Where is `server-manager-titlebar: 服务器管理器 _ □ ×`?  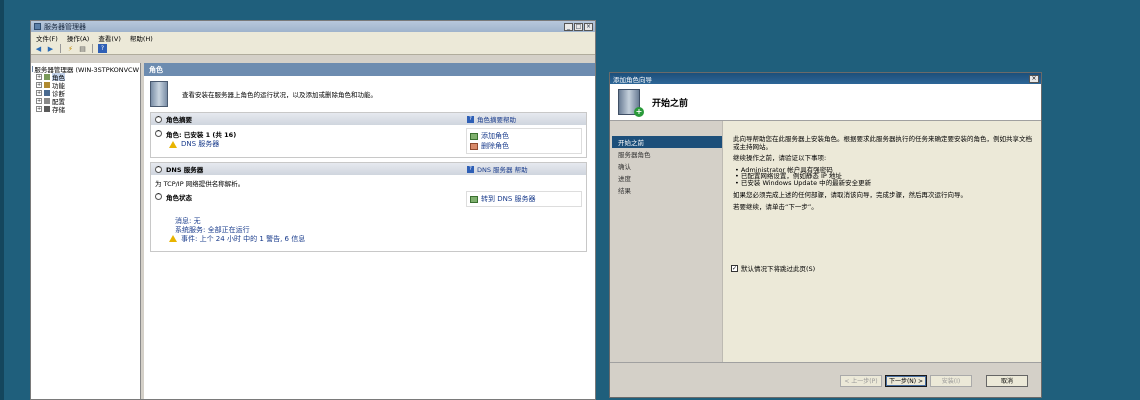
server-manager-titlebar: 服务器管理器 _ □ × is located at coordinates (313, 26).